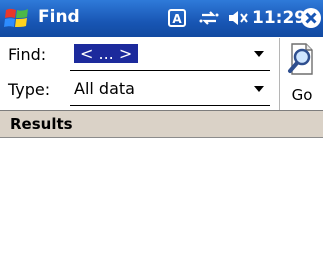 Image resolution: width=323 pixels, height=273 pixels. What do you see at coordinates (104, 88) in the screenshot?
I see `type-value: All data` at bounding box center [104, 88].